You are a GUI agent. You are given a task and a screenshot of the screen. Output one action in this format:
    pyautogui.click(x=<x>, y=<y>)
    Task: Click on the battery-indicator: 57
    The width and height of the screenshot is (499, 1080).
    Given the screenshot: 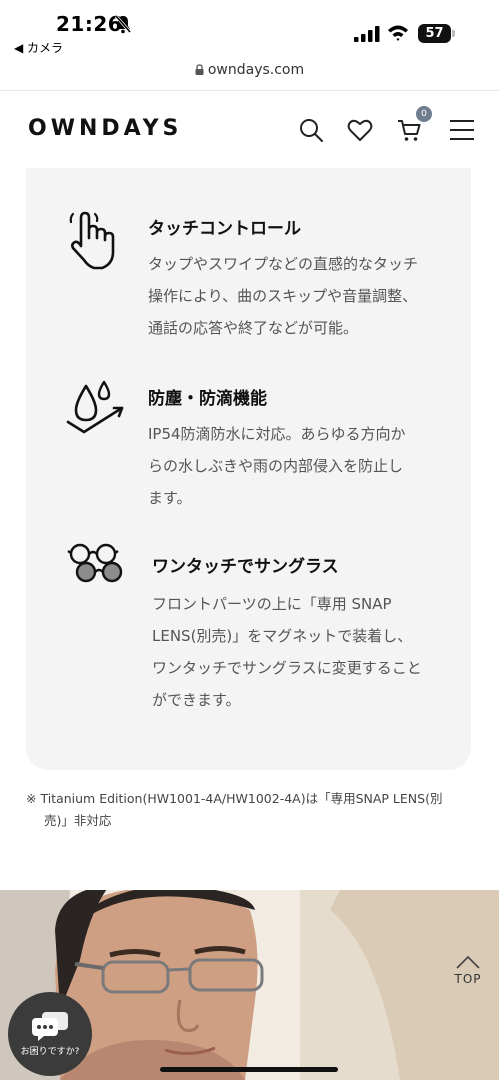 What is the action you would take?
    pyautogui.click(x=437, y=34)
    